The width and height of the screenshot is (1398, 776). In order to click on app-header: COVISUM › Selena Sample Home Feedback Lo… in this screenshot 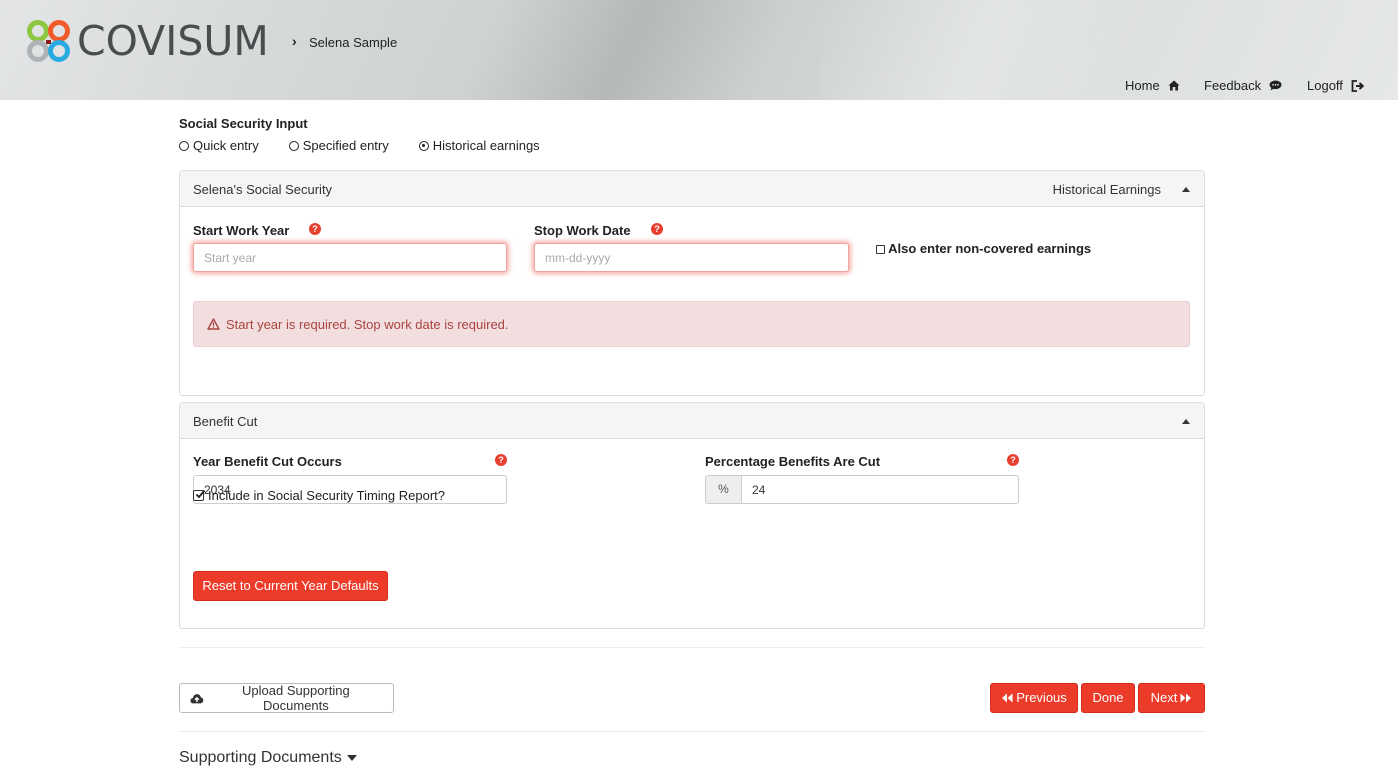, I will do `click(699, 50)`.